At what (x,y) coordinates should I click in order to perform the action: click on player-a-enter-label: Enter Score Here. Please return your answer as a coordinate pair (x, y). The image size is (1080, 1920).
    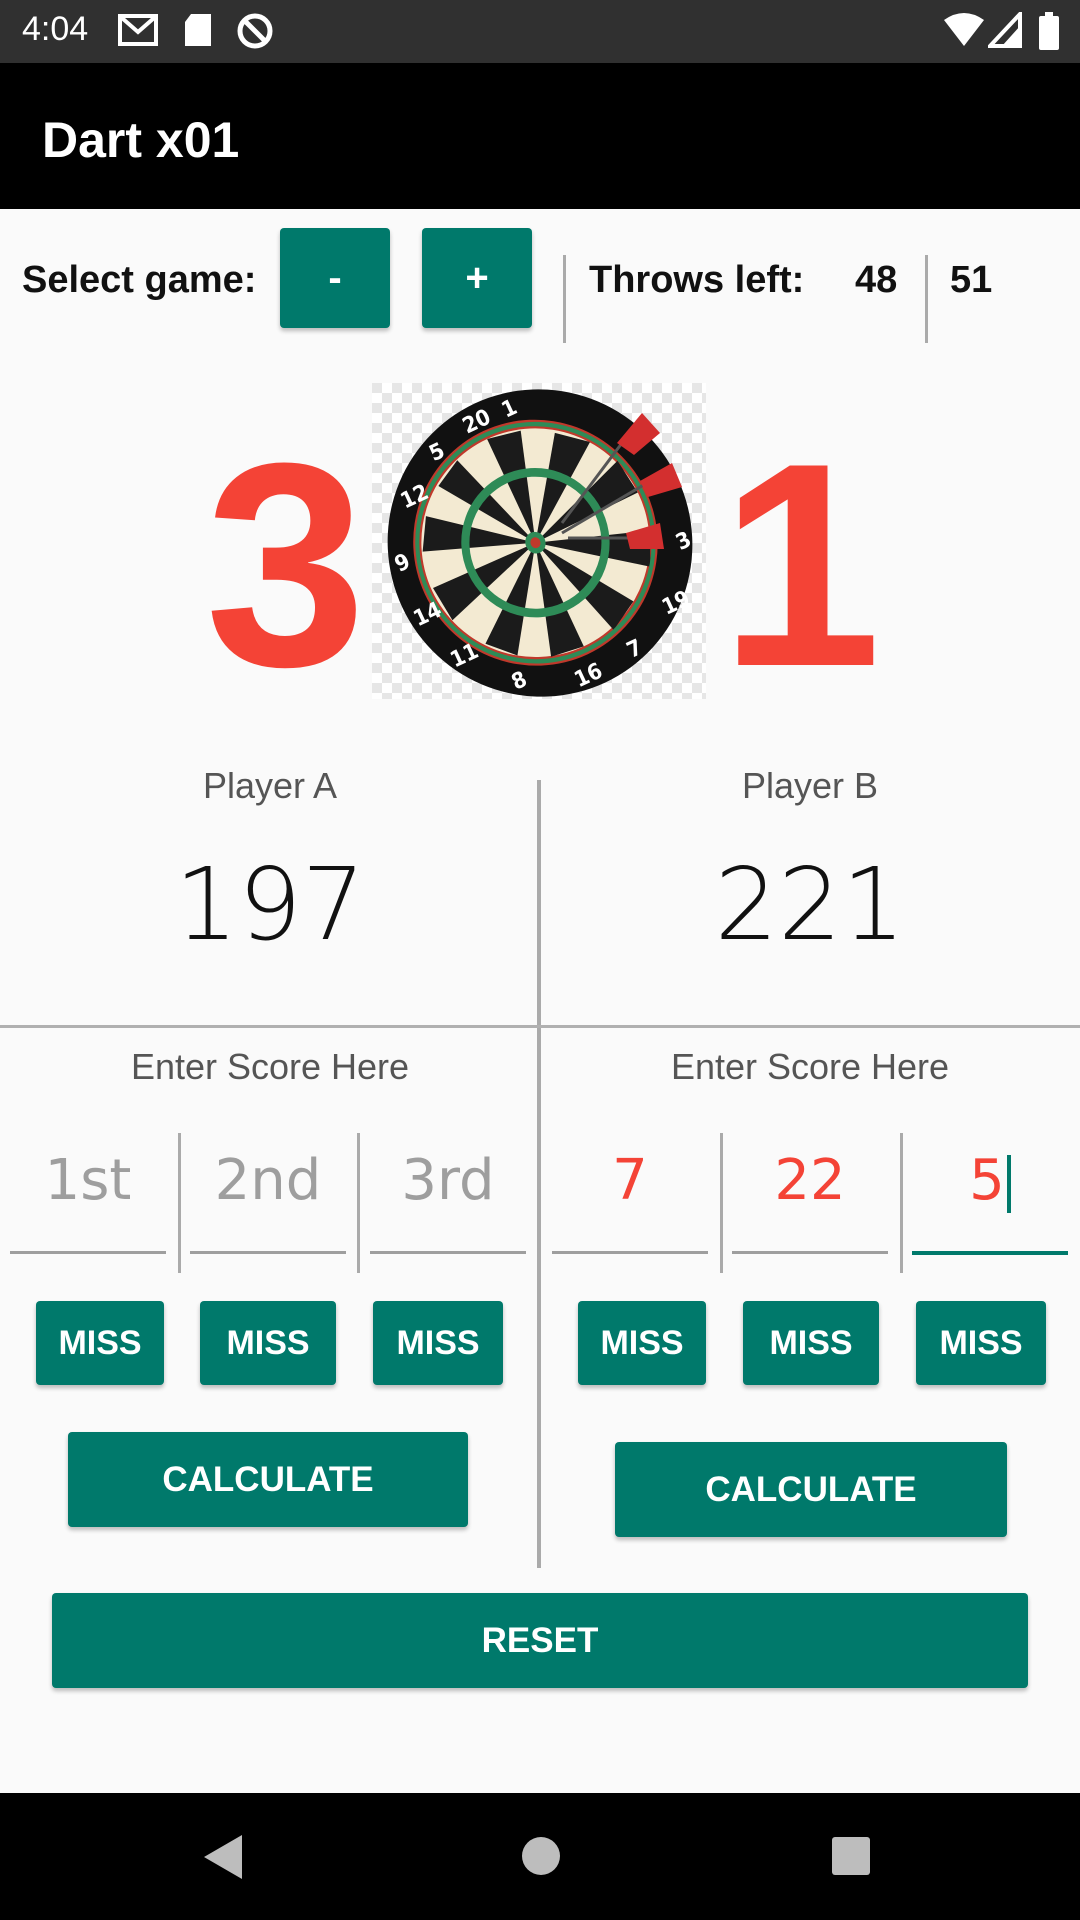
    Looking at the image, I should click on (270, 1066).